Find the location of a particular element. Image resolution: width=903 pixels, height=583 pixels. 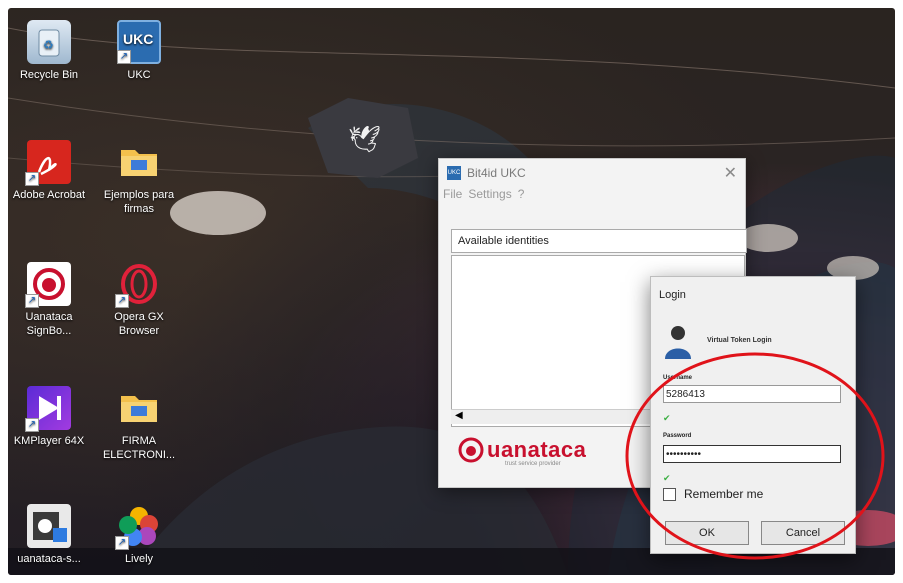

menu-bar: File Settings ? is located at coordinates (592, 196).